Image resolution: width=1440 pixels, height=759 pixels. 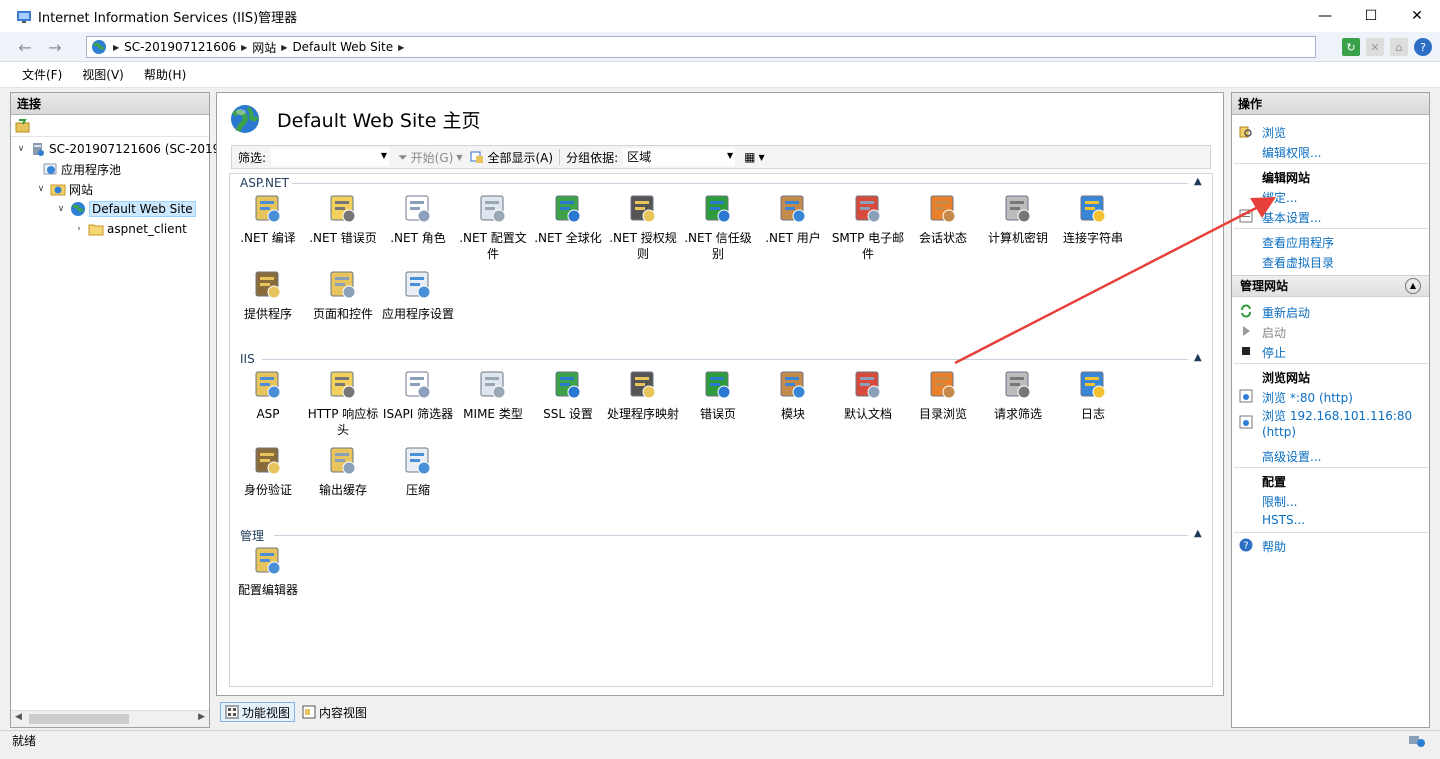 What do you see at coordinates (418, 471) in the screenshot?
I see `feature-item: 压缩` at bounding box center [418, 471].